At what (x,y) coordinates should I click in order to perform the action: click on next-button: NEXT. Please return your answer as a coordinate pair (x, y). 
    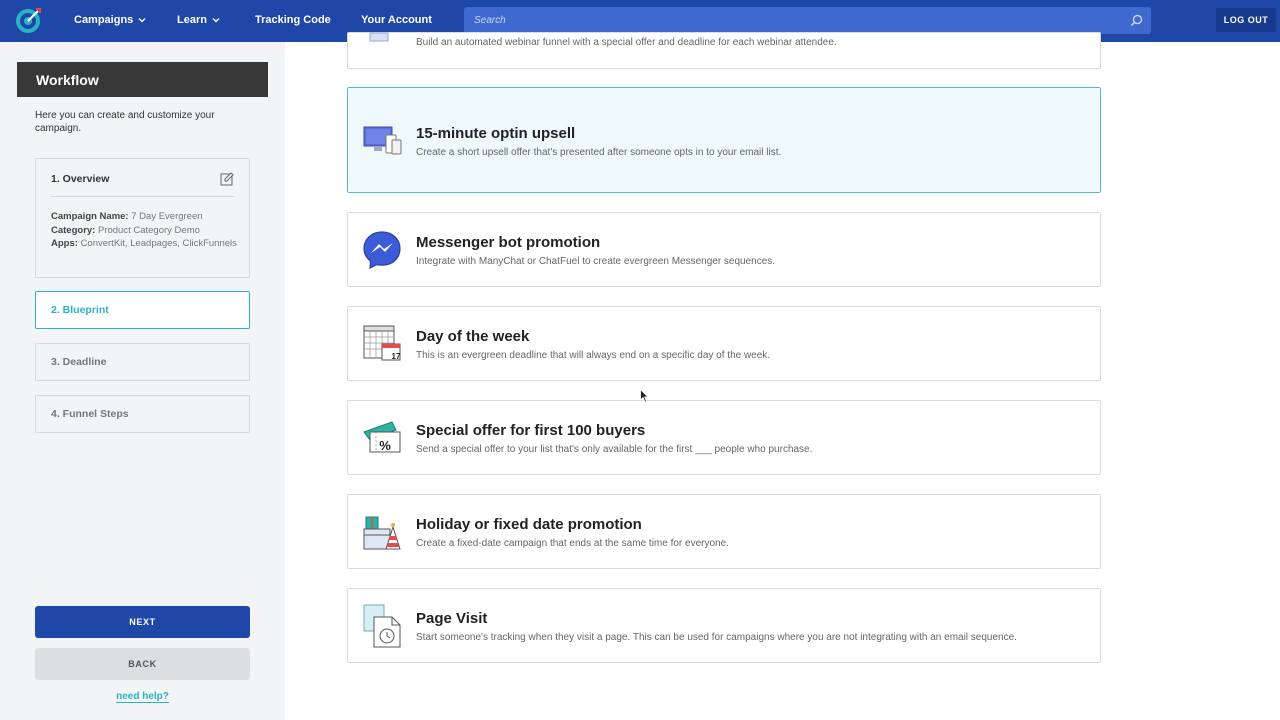
    Looking at the image, I should click on (142, 622).